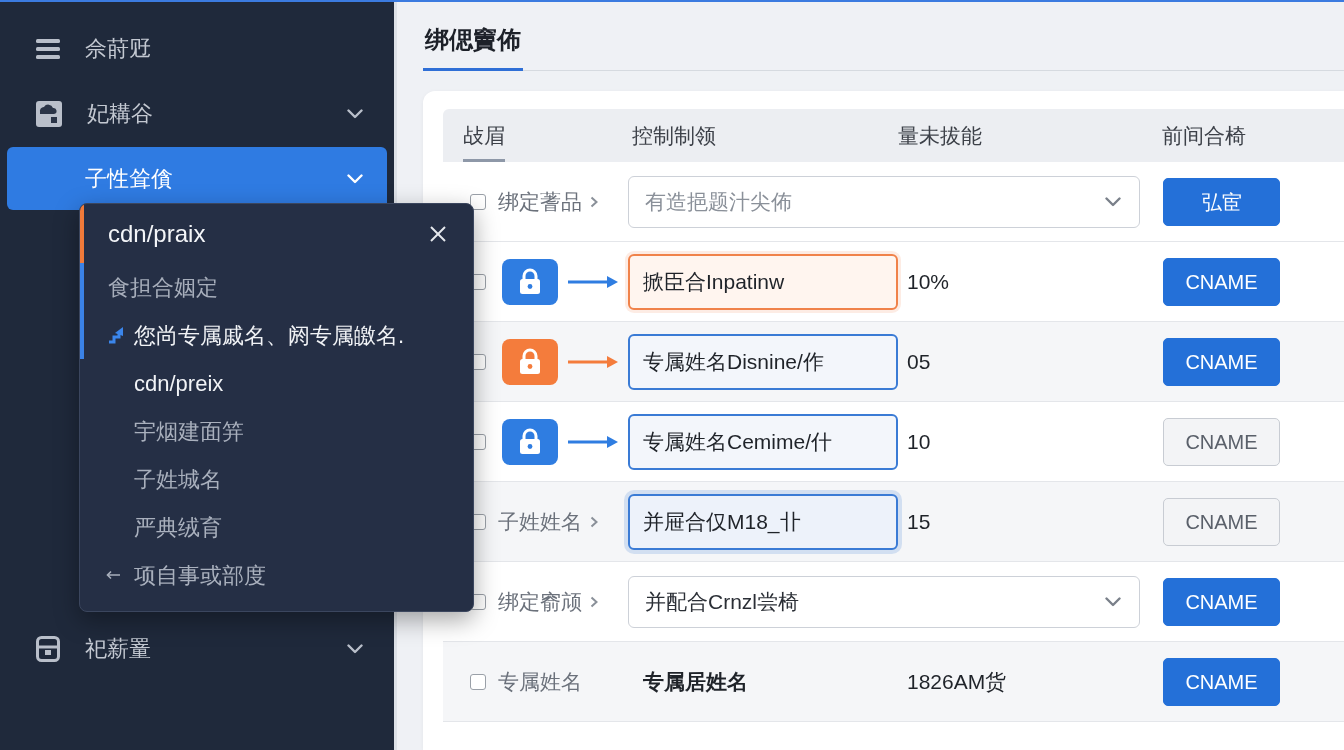  What do you see at coordinates (884, 601) in the screenshot?
I see `select-field: 并配合Crnzl尝椅` at bounding box center [884, 601].